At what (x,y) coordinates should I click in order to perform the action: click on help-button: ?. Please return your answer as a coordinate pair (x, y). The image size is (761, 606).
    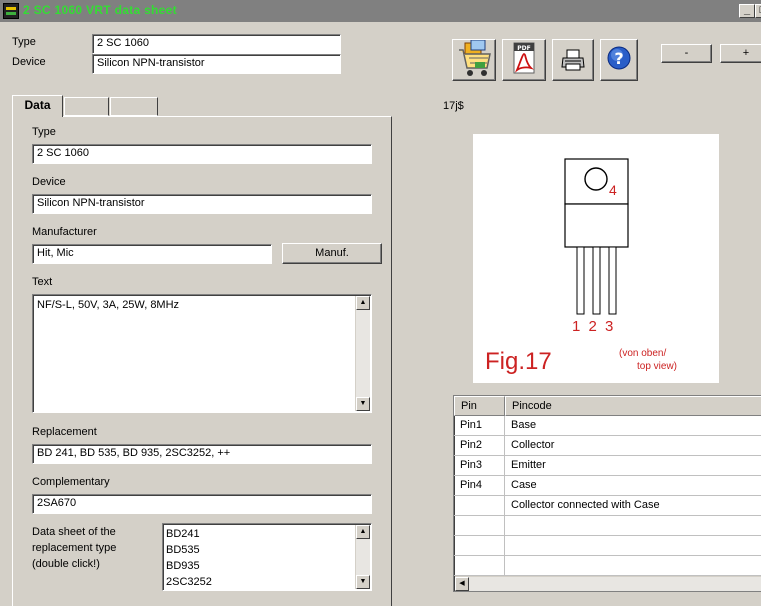
    Looking at the image, I should click on (619, 60).